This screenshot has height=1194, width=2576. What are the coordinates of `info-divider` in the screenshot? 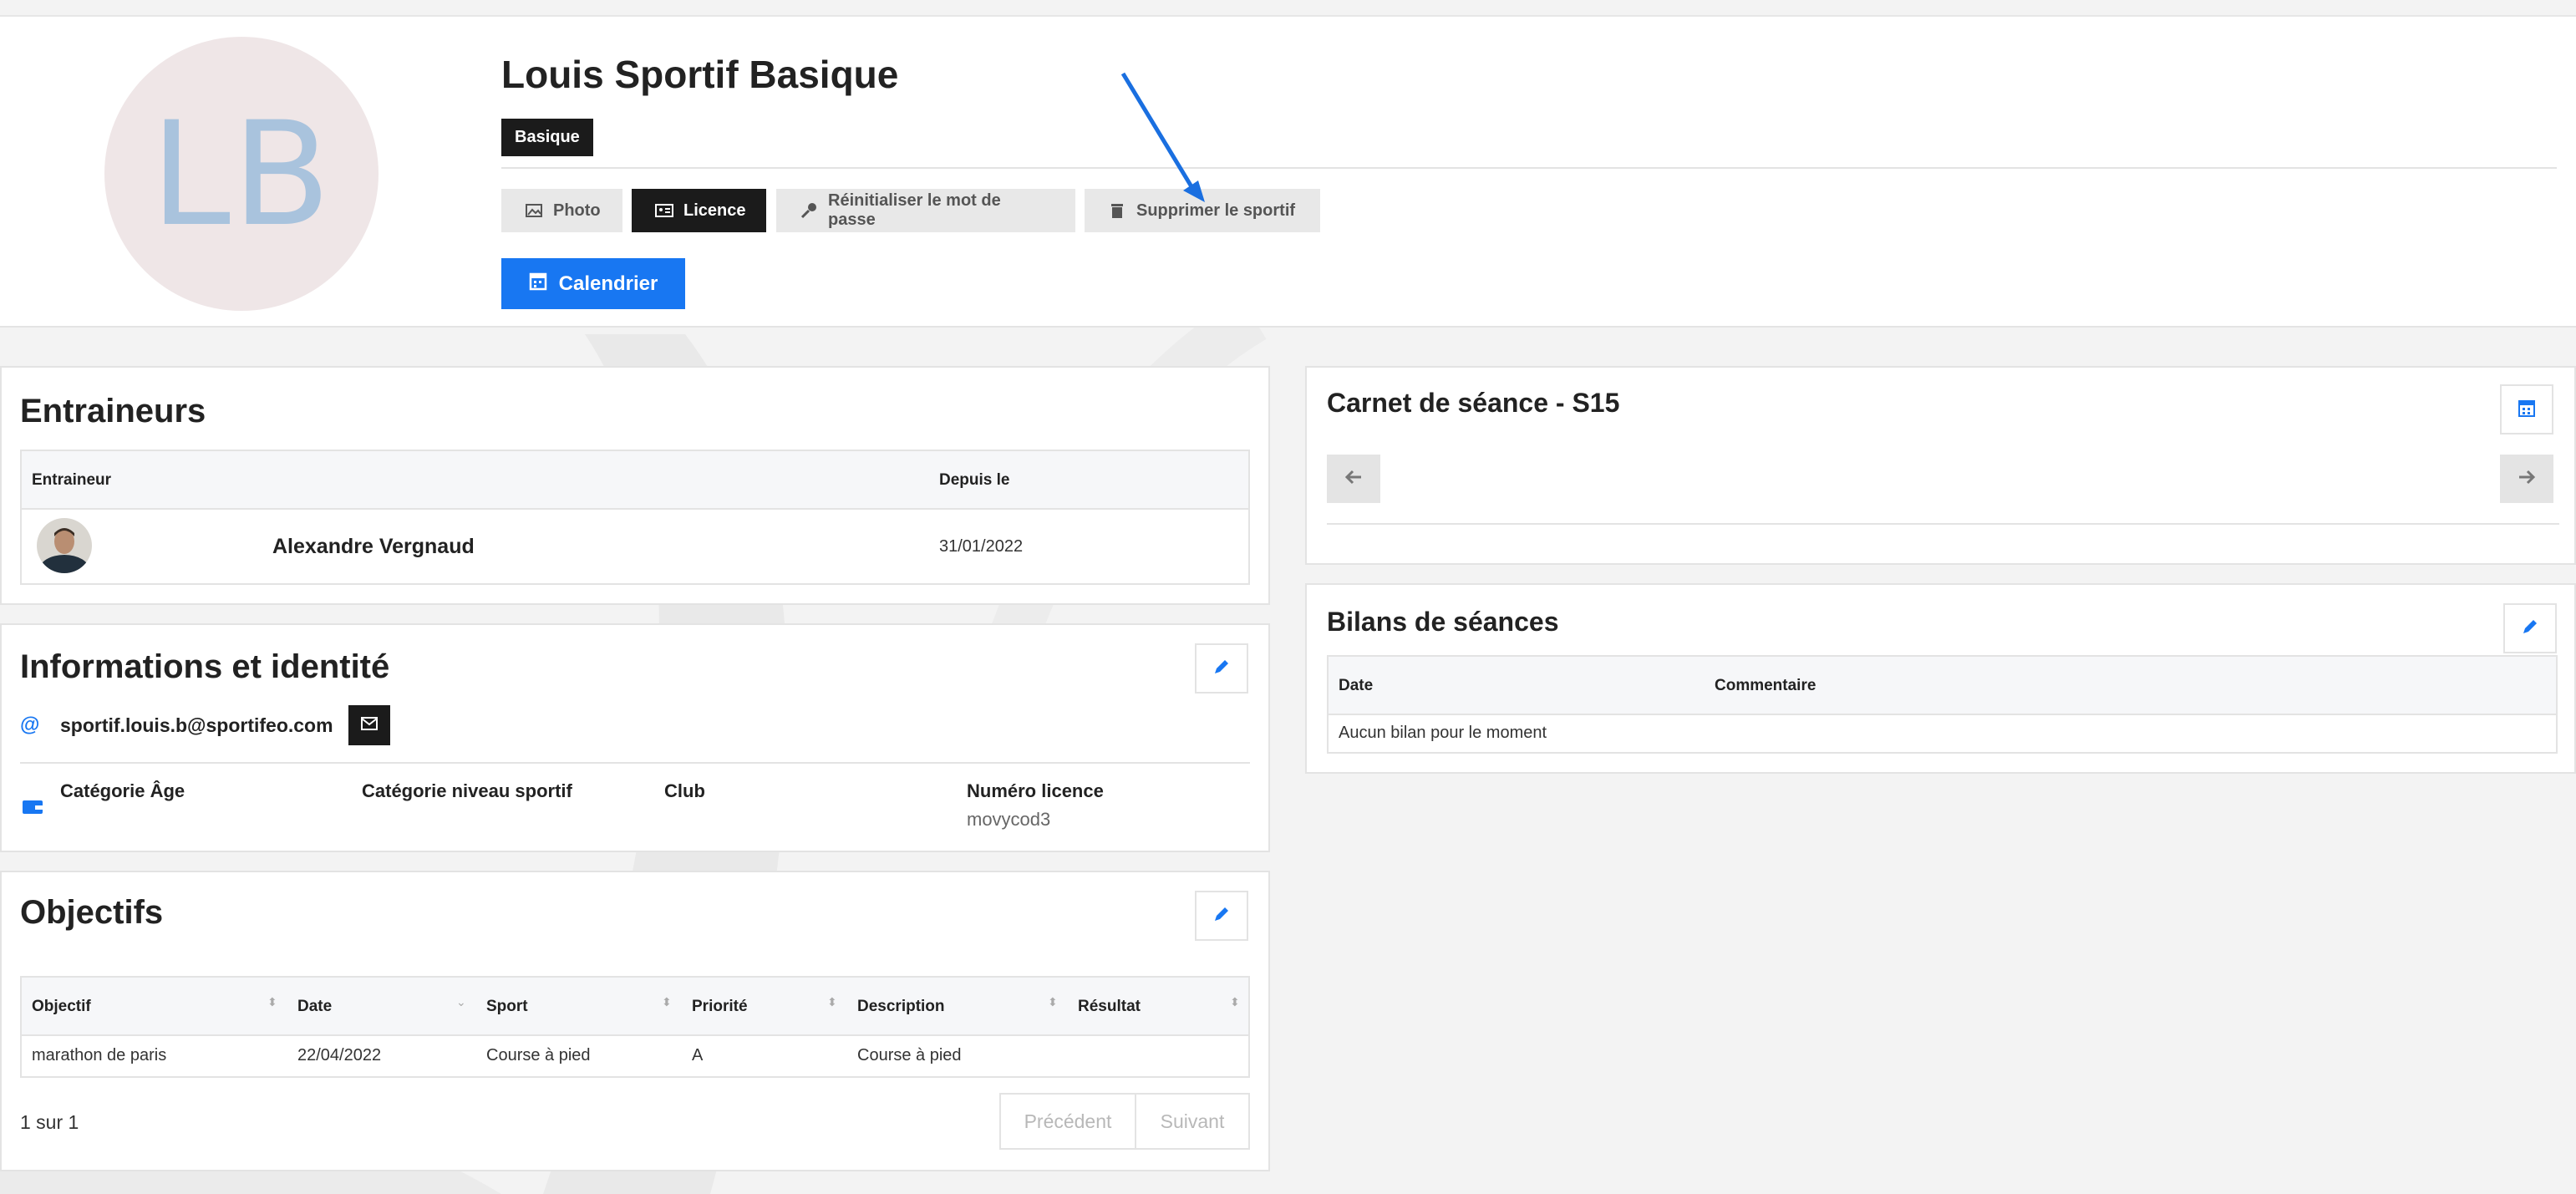 It's located at (635, 763).